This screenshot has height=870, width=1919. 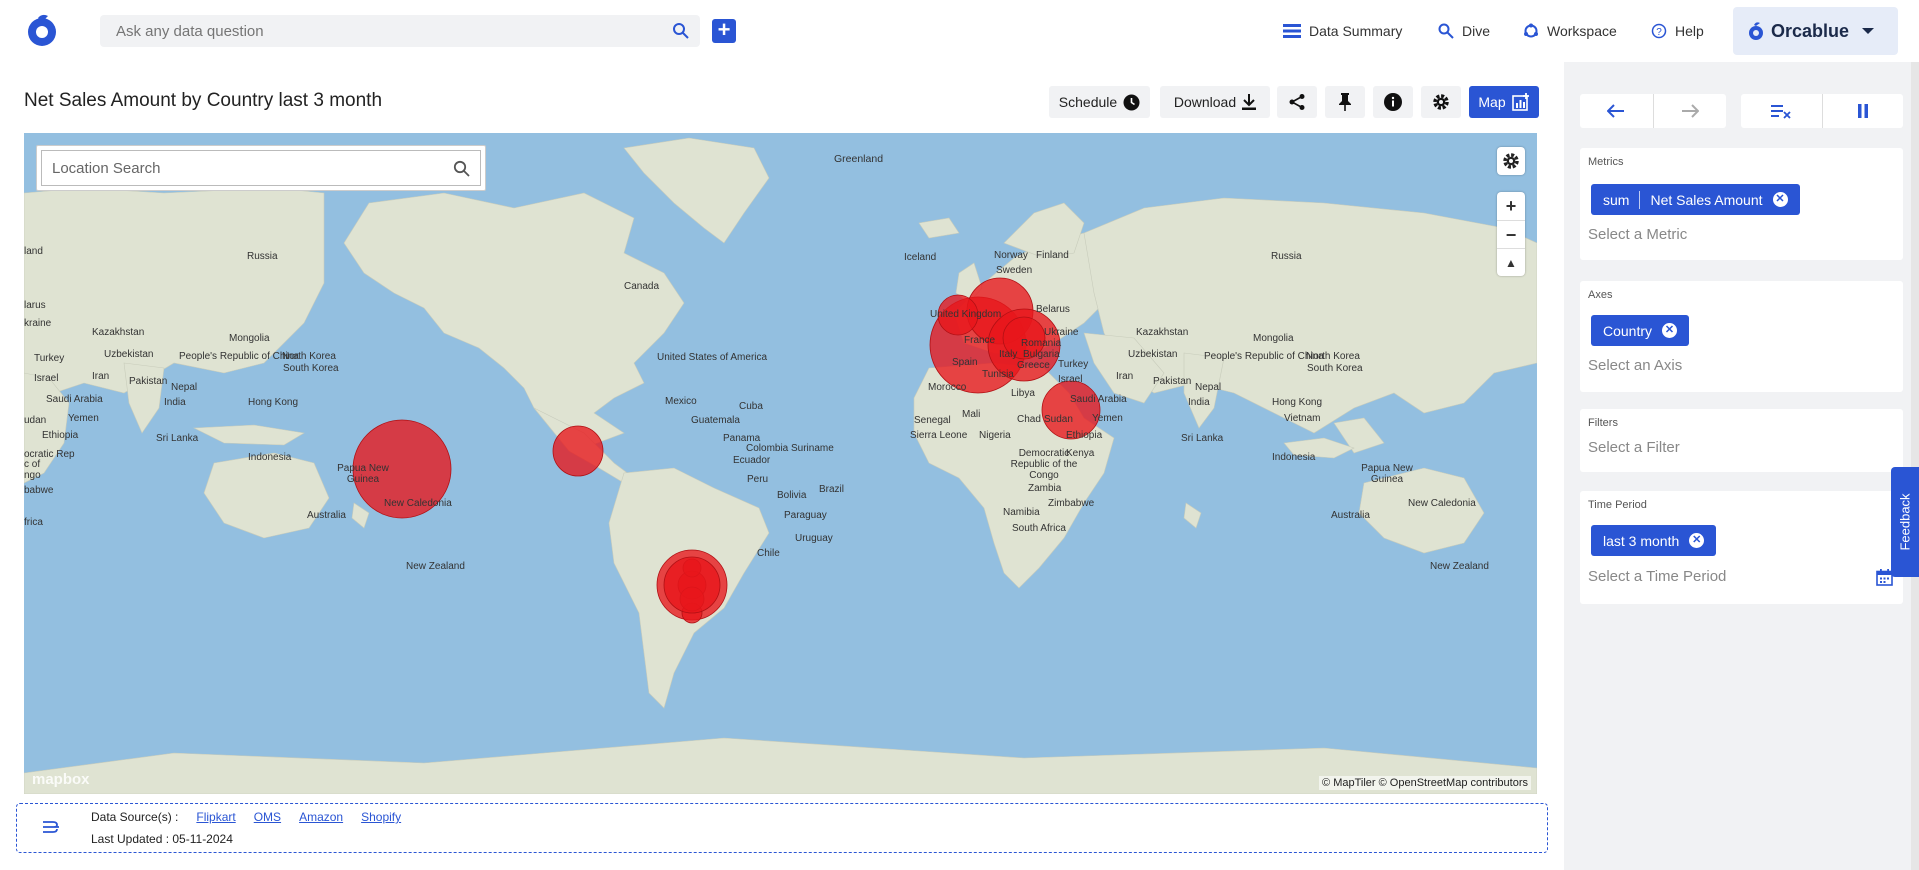 What do you see at coordinates (1606, 162) in the screenshot?
I see `metrics-title: Metrics` at bounding box center [1606, 162].